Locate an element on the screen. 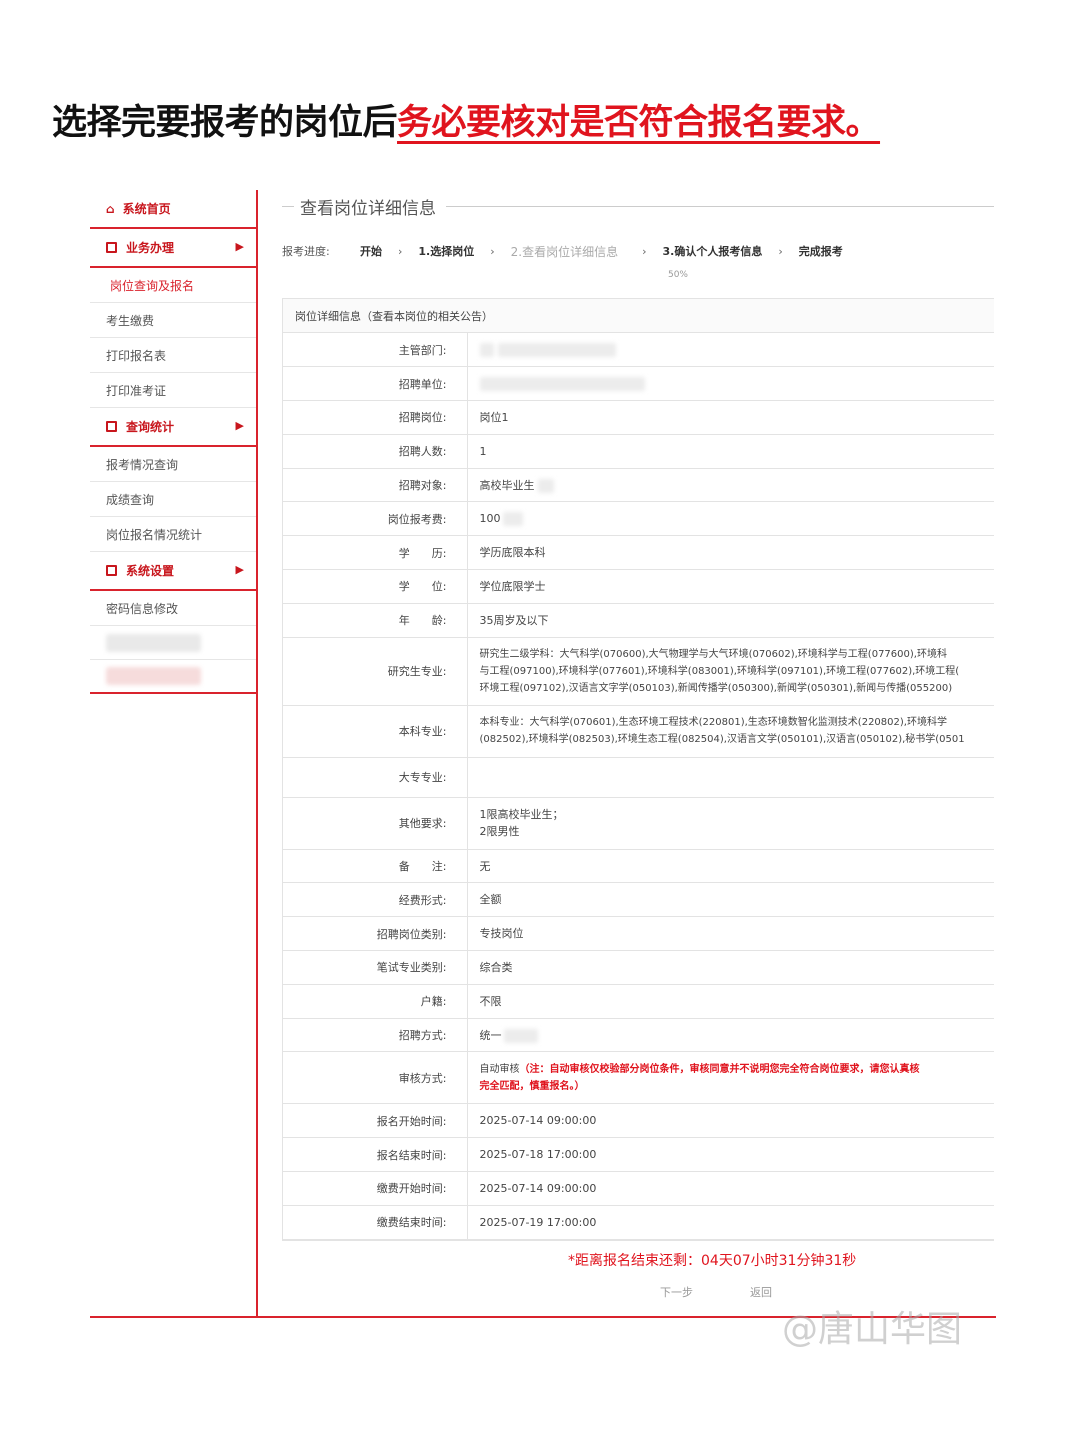 This screenshot has height=1440, width=1080. progress-percent: 50% is located at coordinates (677, 275).